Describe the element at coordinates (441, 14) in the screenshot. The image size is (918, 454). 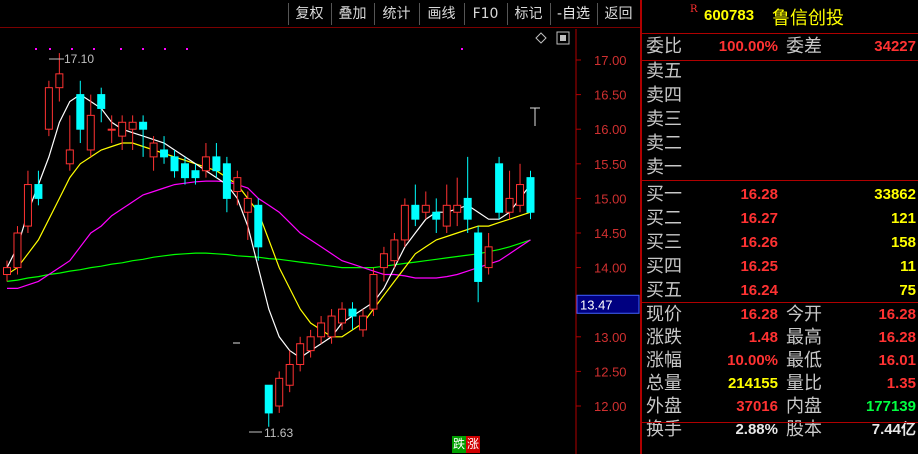
I see `draw-line-button: 画线` at that location.